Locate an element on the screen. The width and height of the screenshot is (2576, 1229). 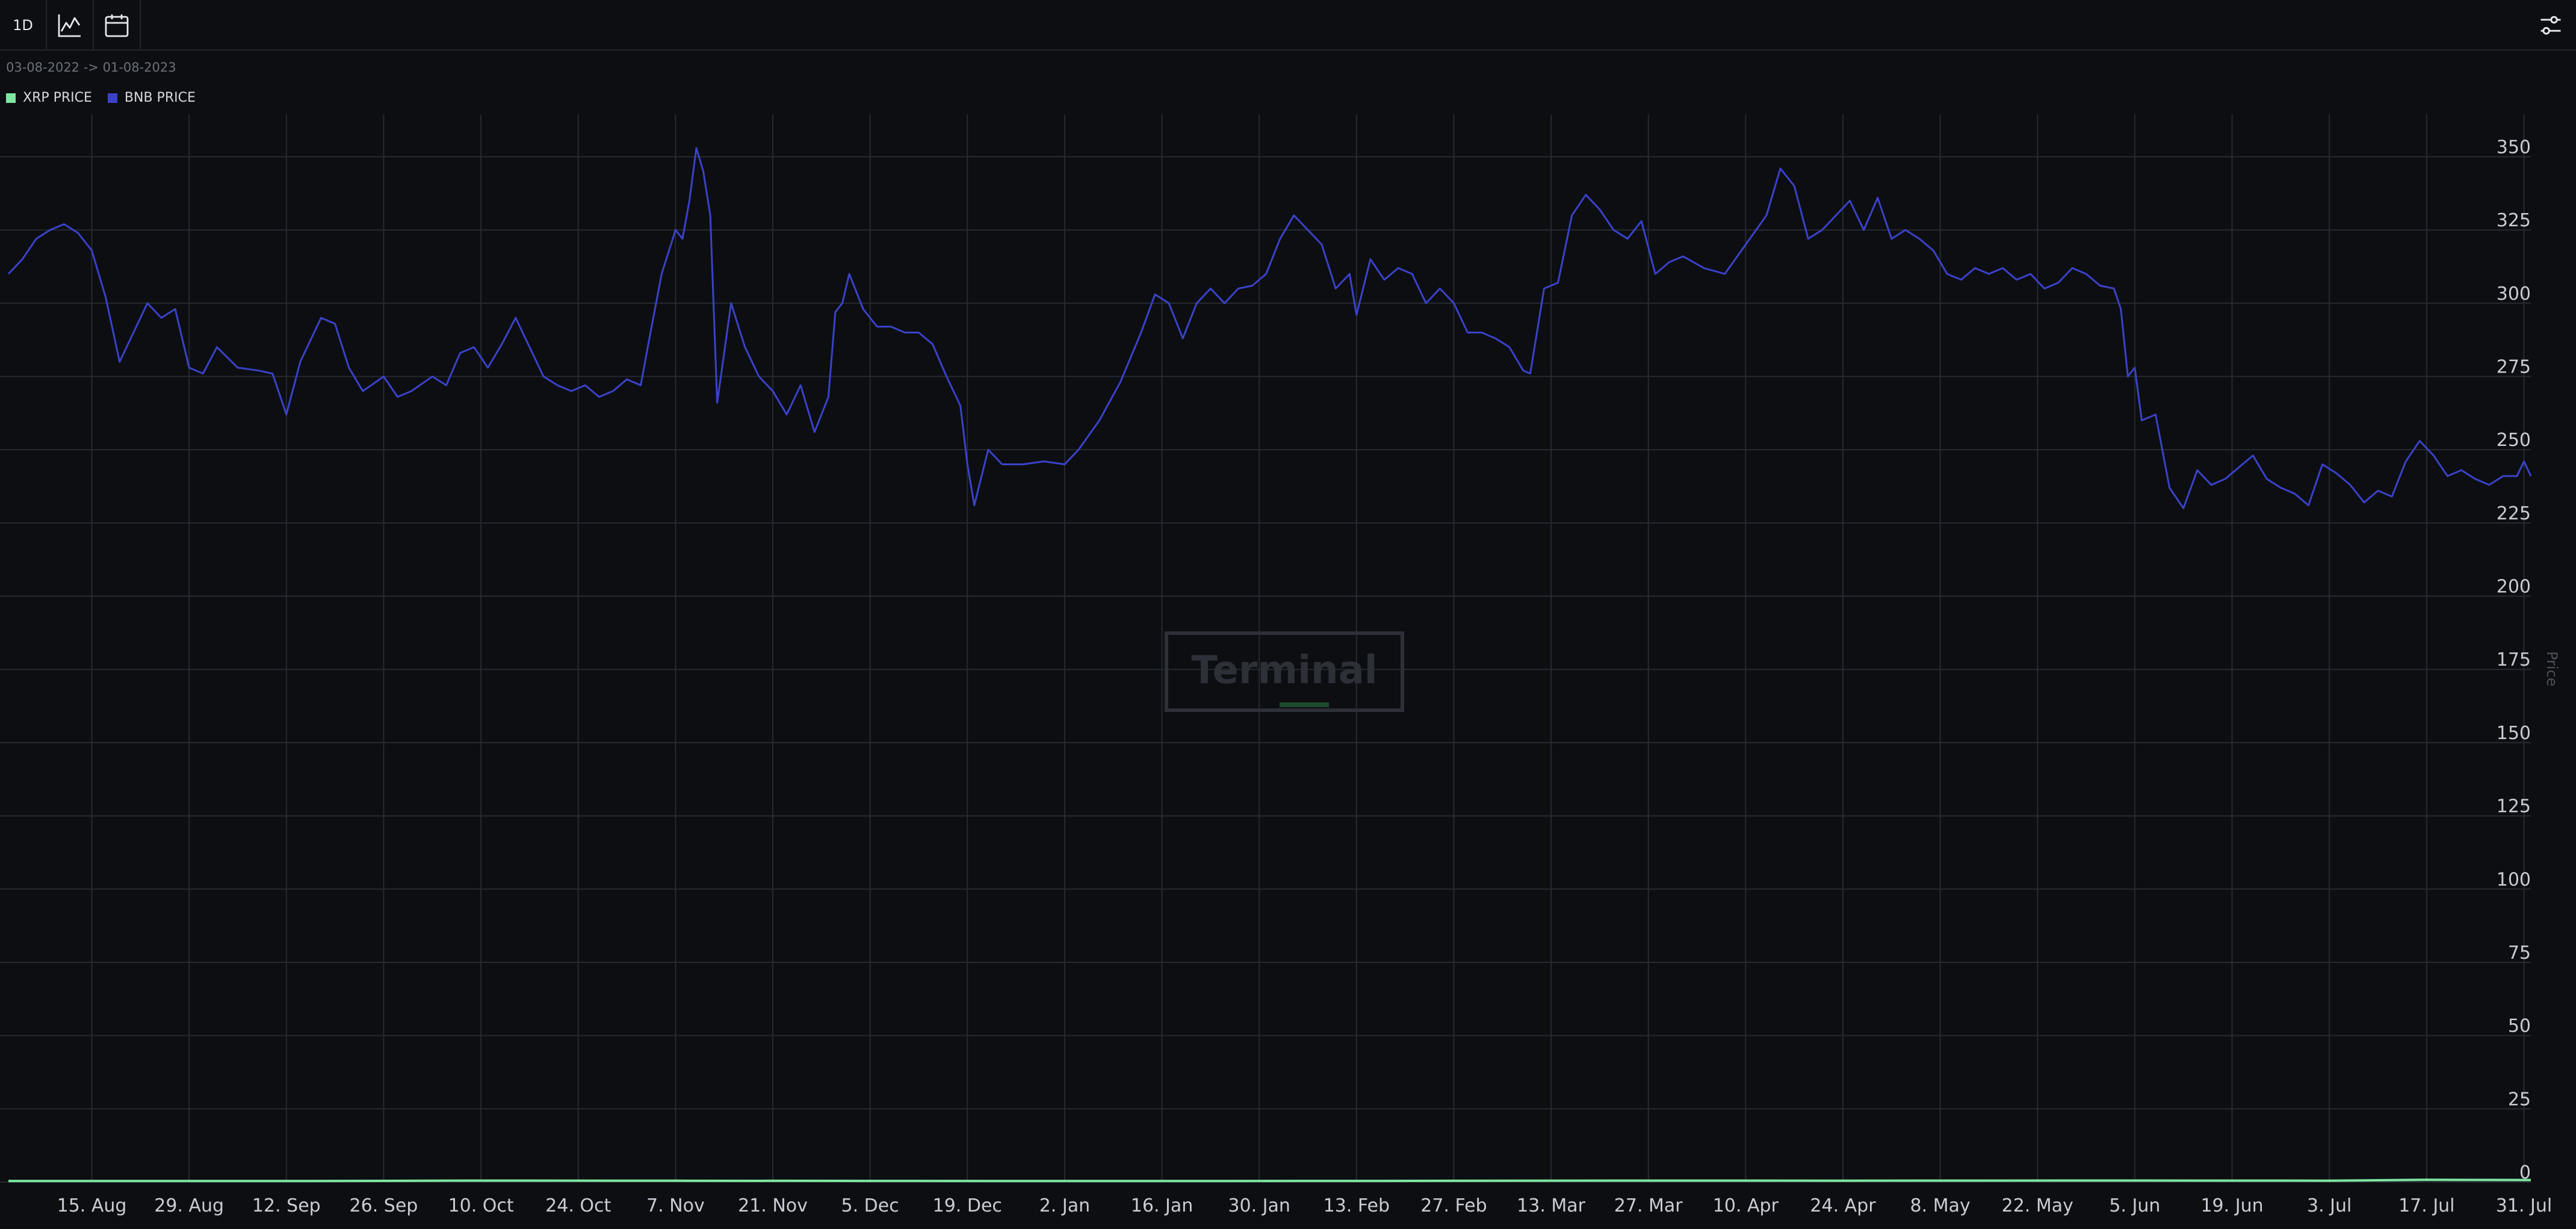
y-tick-label: 25 is located at coordinates (2519, 1099).